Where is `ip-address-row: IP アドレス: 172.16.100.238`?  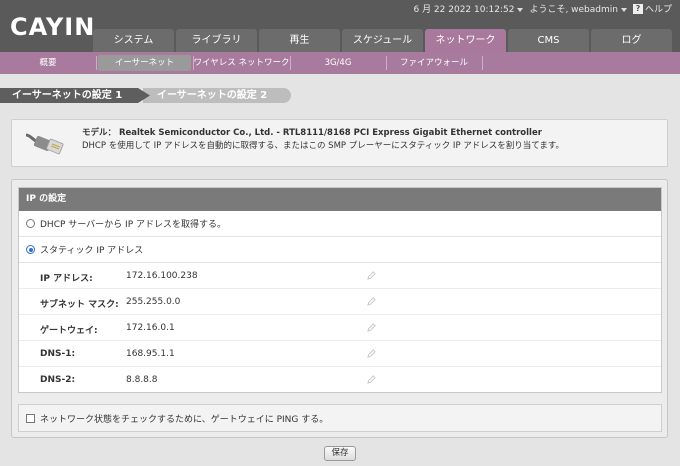 ip-address-row: IP アドレス: 172.16.100.238 is located at coordinates (340, 276).